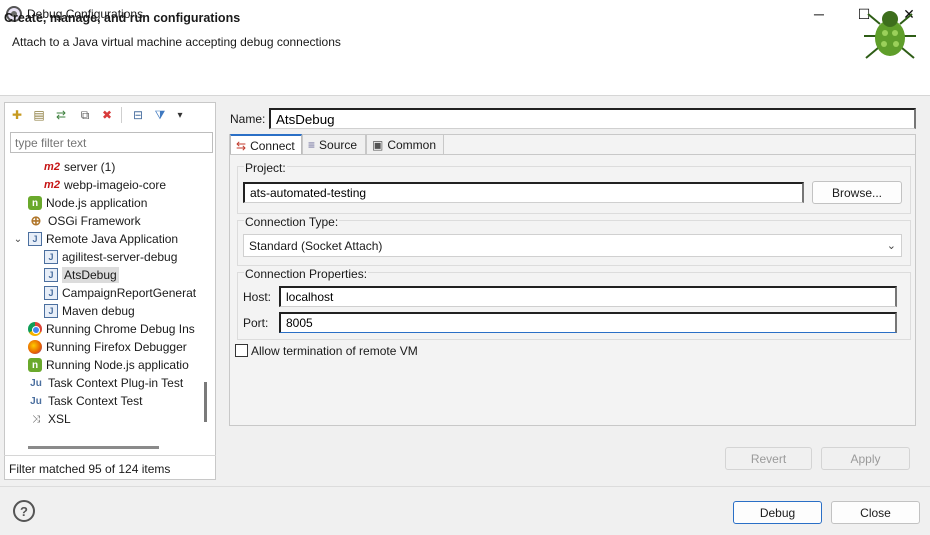 The height and width of the screenshot is (535, 930). Describe the element at coordinates (405, 144) in the screenshot. I see `tab-common: ▣ Common` at that location.